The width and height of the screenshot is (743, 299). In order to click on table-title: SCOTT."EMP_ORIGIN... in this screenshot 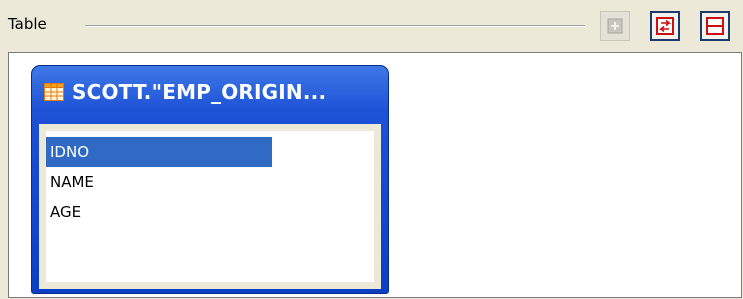, I will do `click(199, 92)`.